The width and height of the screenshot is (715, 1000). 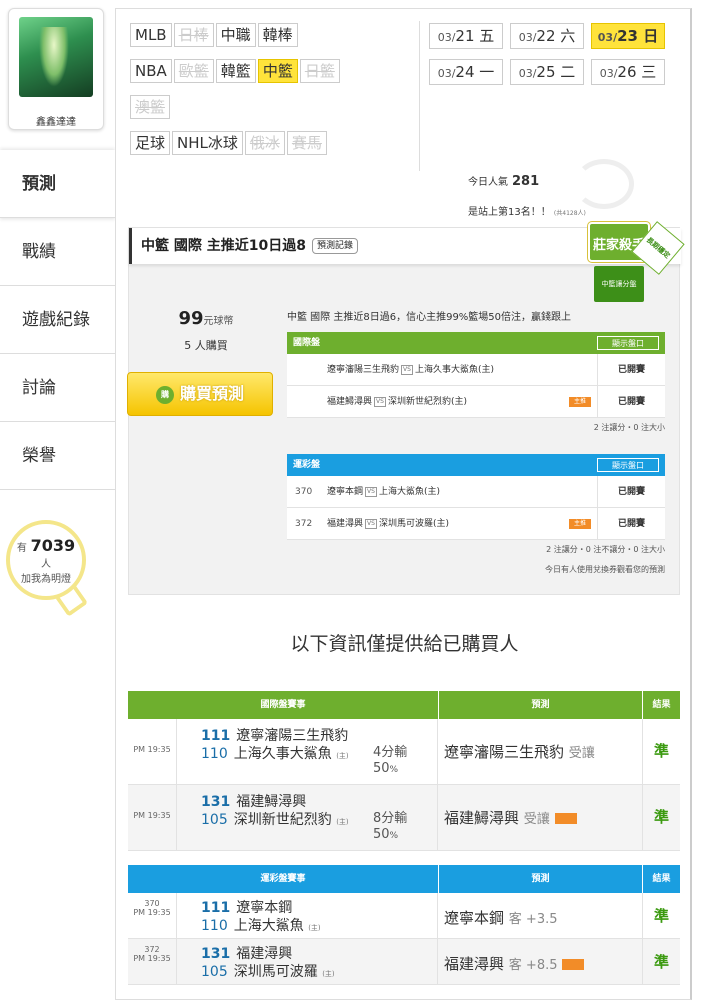 What do you see at coordinates (334, 246) in the screenshot?
I see `prediction-record-button: 預測記錄` at bounding box center [334, 246].